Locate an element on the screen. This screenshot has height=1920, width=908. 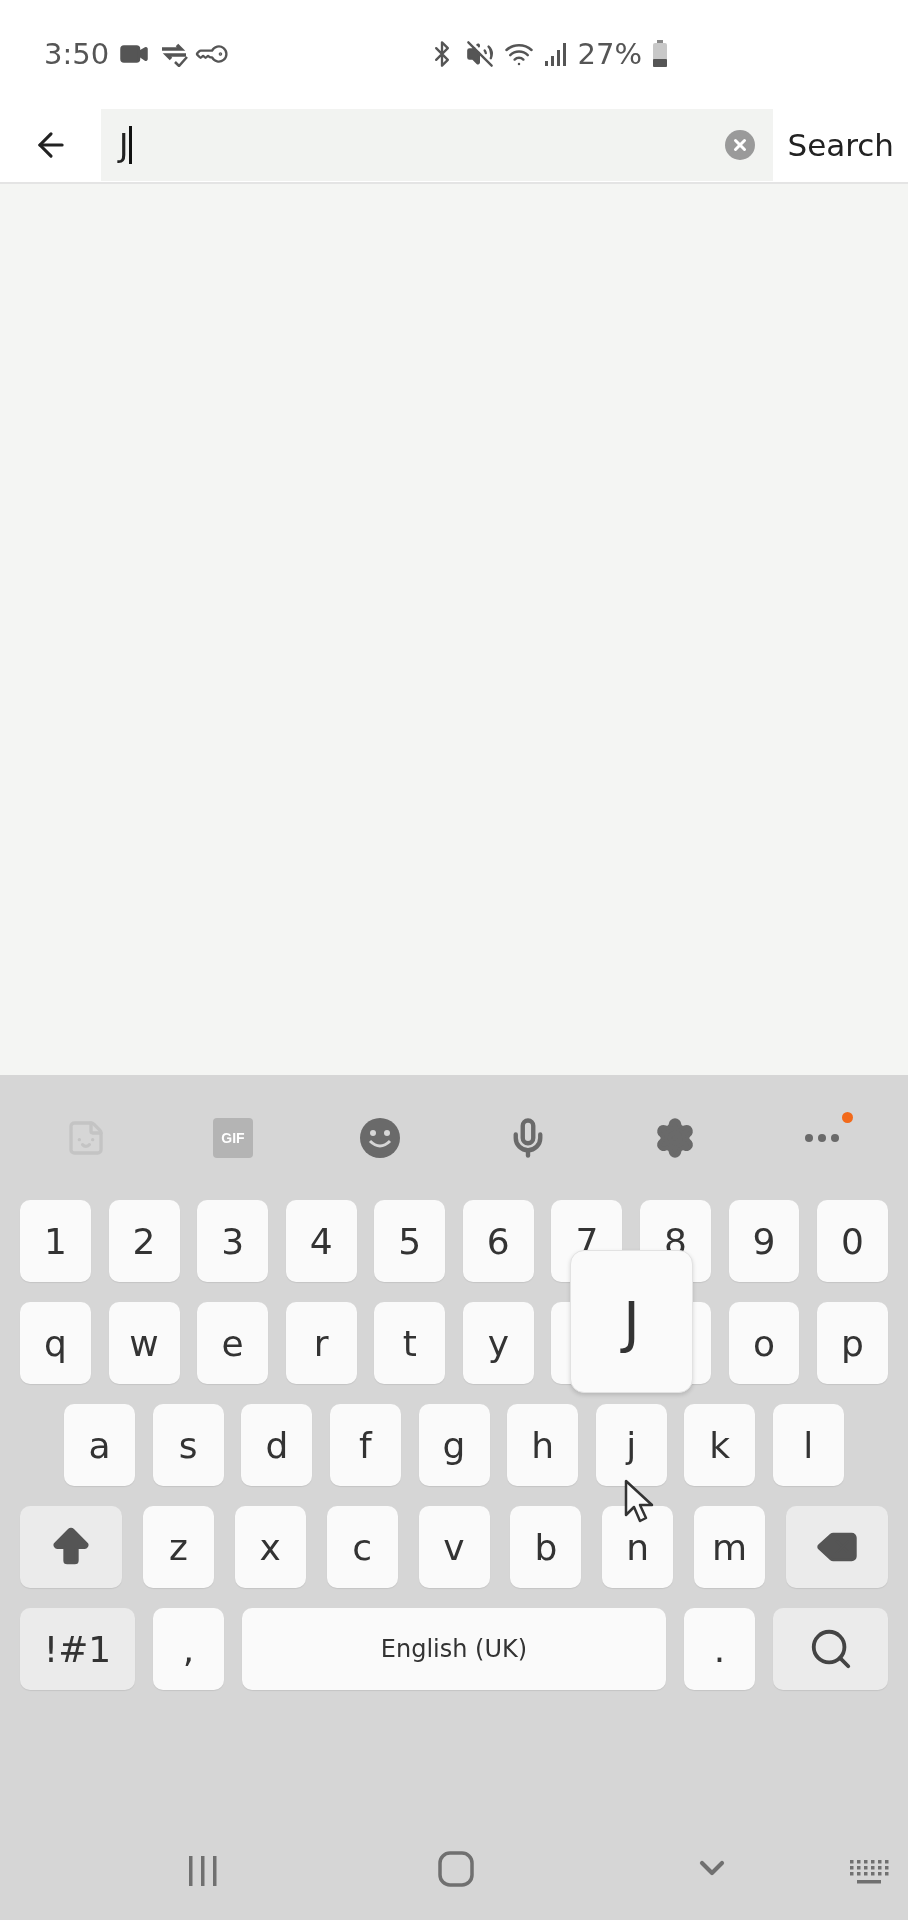
key: , is located at coordinates (188, 1649).